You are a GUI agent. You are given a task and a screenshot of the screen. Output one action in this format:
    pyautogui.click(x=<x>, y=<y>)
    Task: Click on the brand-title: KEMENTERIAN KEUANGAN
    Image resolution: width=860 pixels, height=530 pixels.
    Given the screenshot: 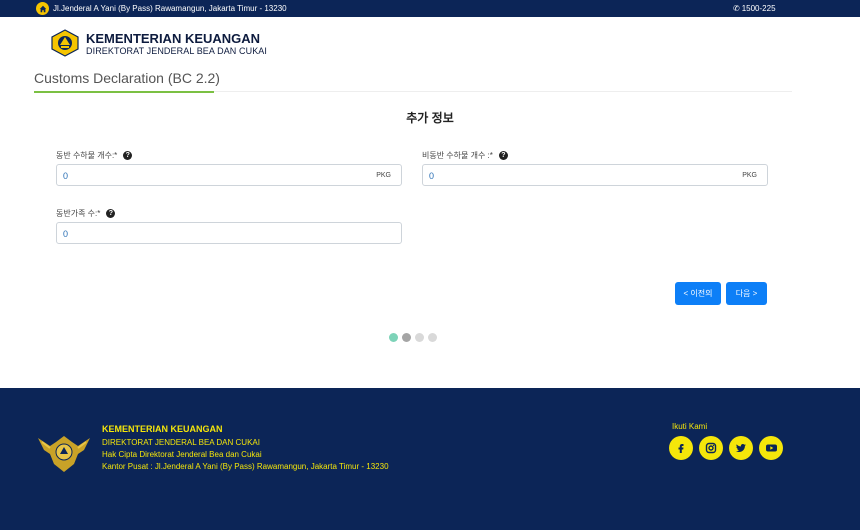 What is the action you would take?
    pyautogui.click(x=173, y=38)
    